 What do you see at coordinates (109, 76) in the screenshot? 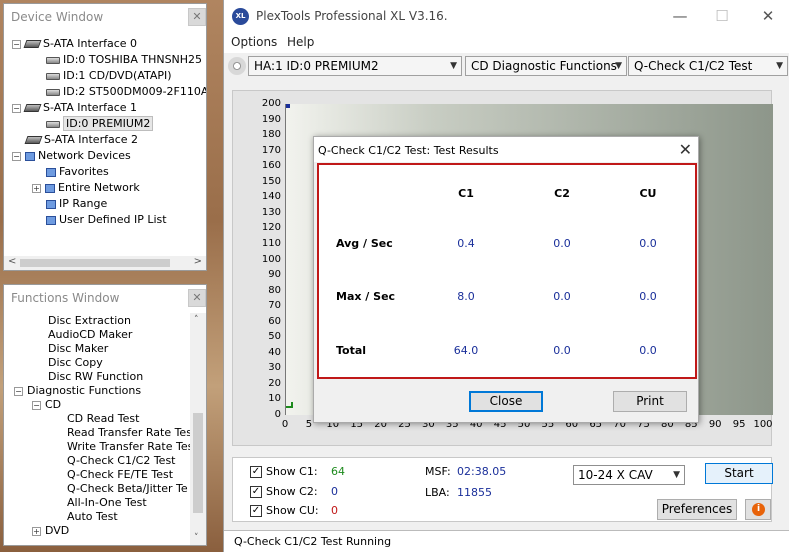
I see `tree-item-drive: ID:1 CD/DVD(ATAPI)` at bounding box center [109, 76].